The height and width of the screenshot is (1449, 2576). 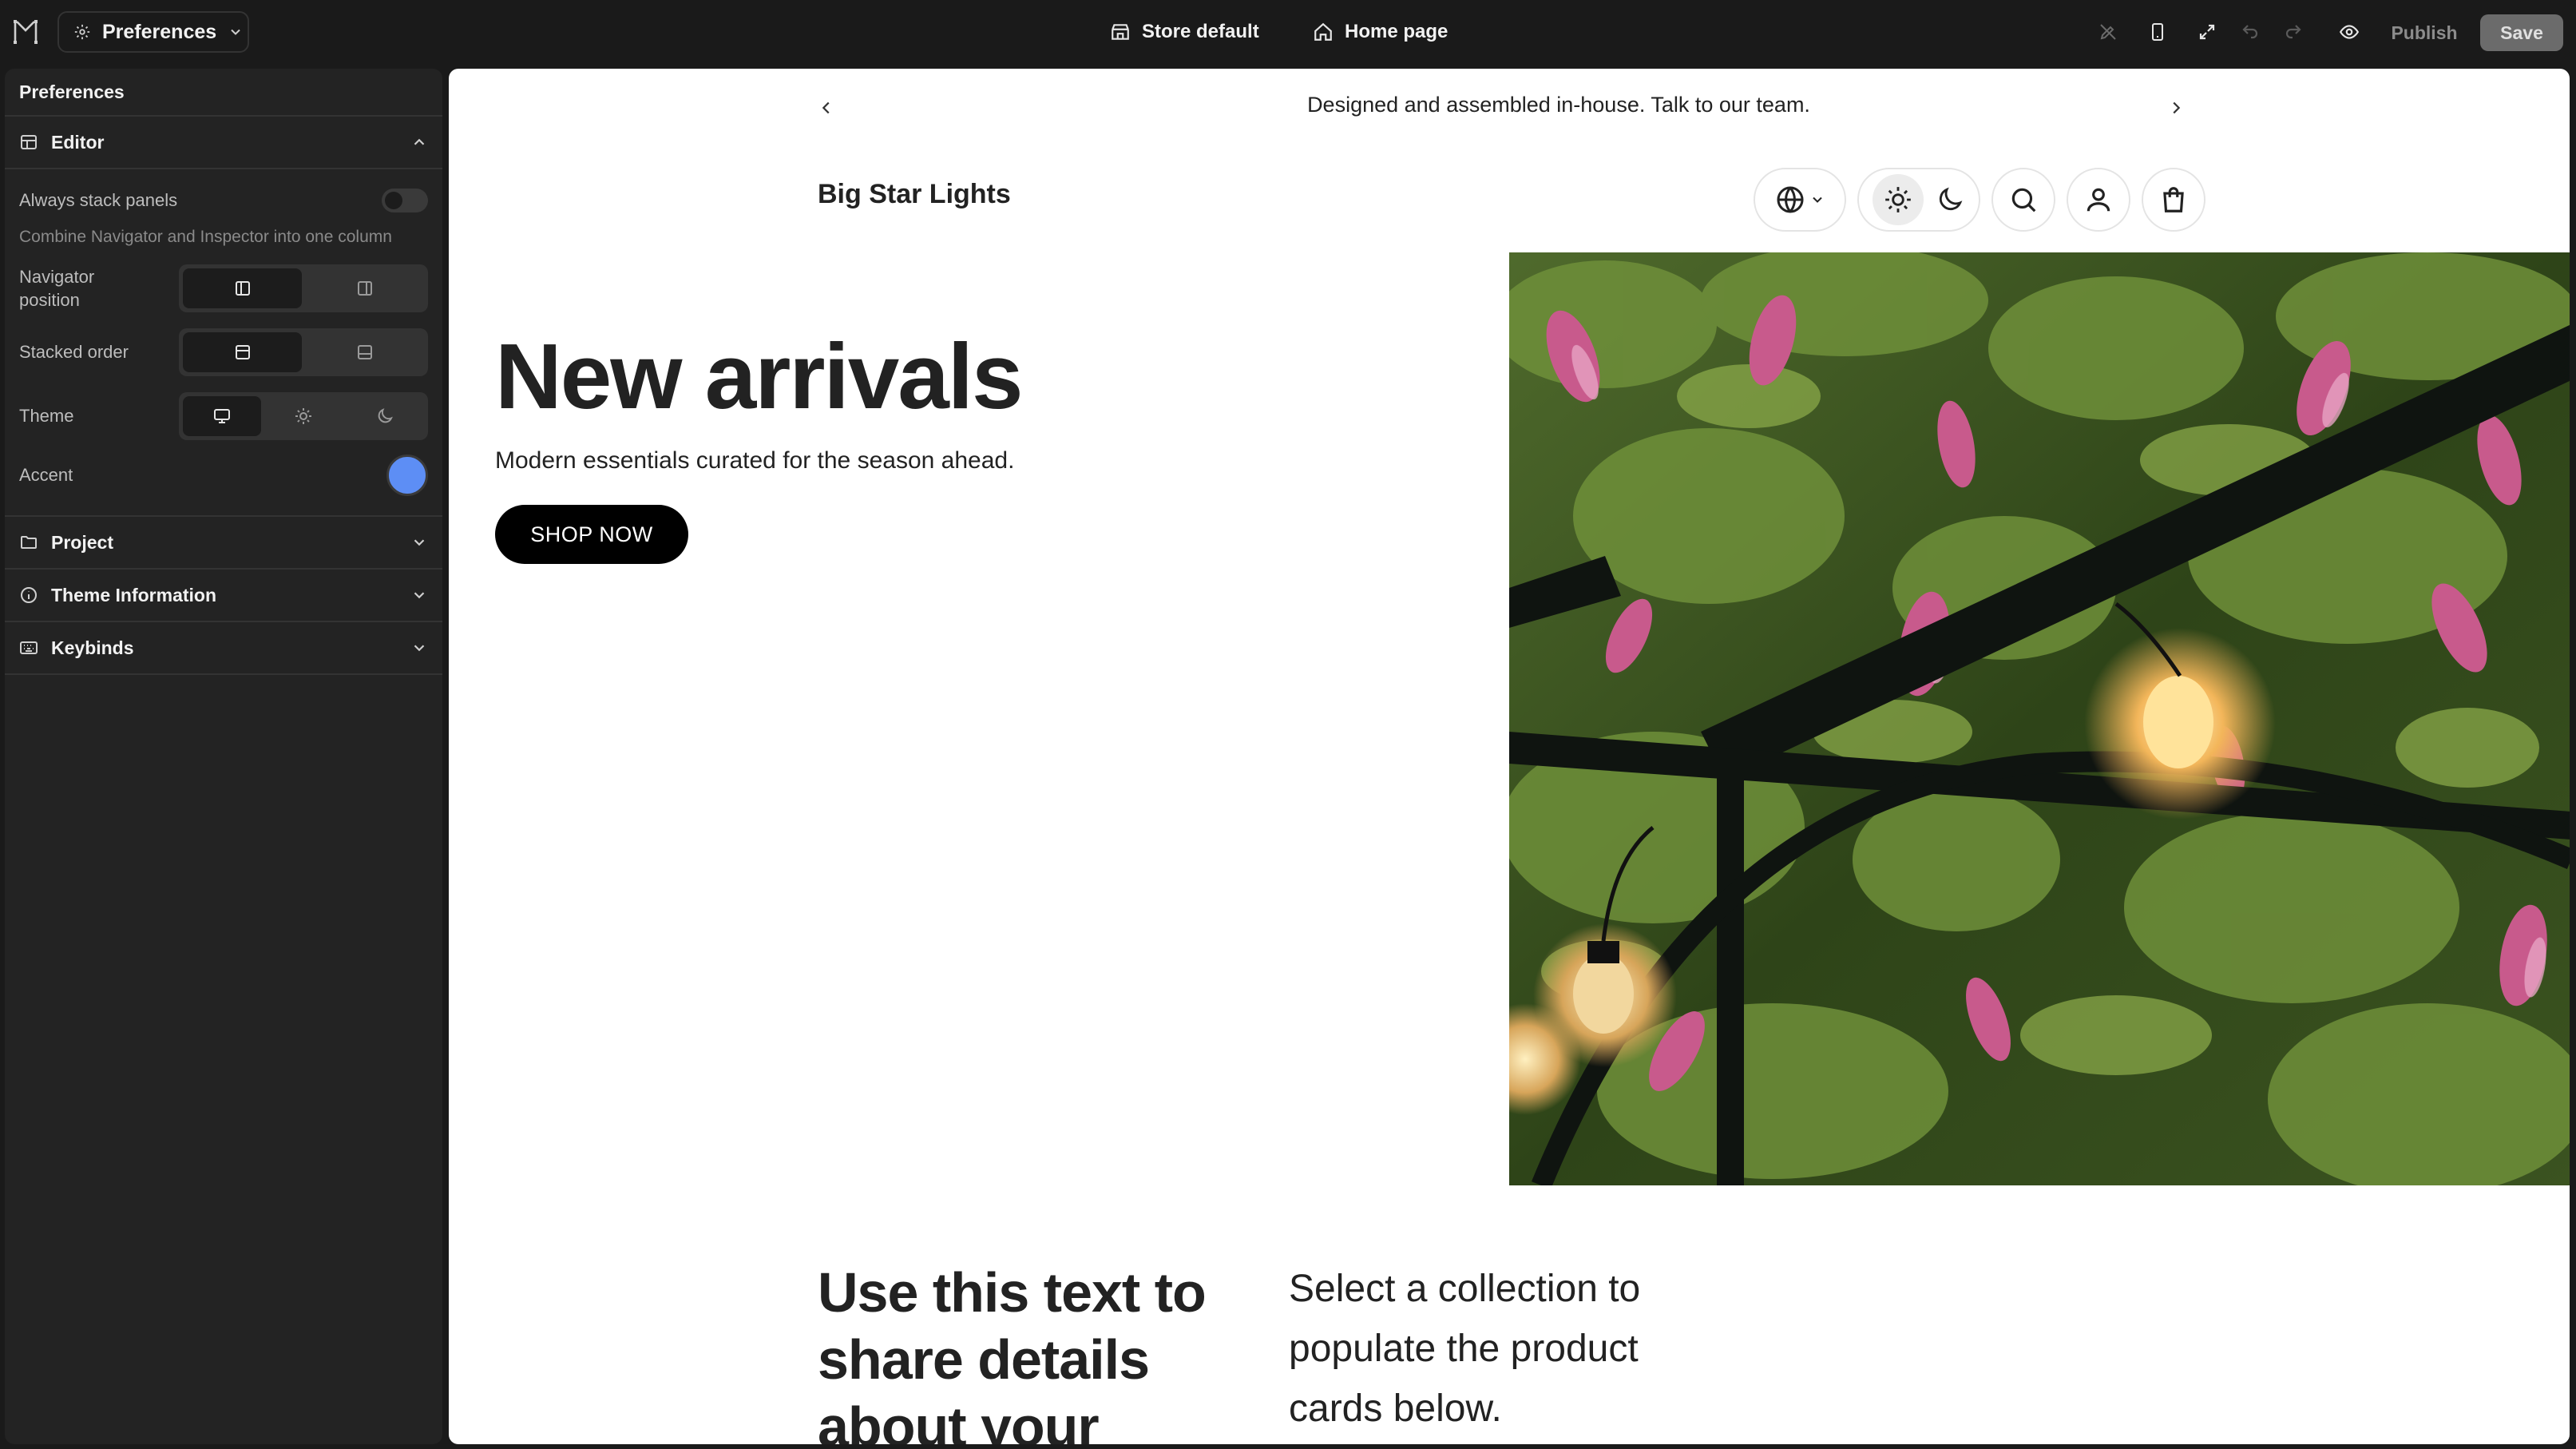 What do you see at coordinates (2293, 32) in the screenshot?
I see `redo-icon` at bounding box center [2293, 32].